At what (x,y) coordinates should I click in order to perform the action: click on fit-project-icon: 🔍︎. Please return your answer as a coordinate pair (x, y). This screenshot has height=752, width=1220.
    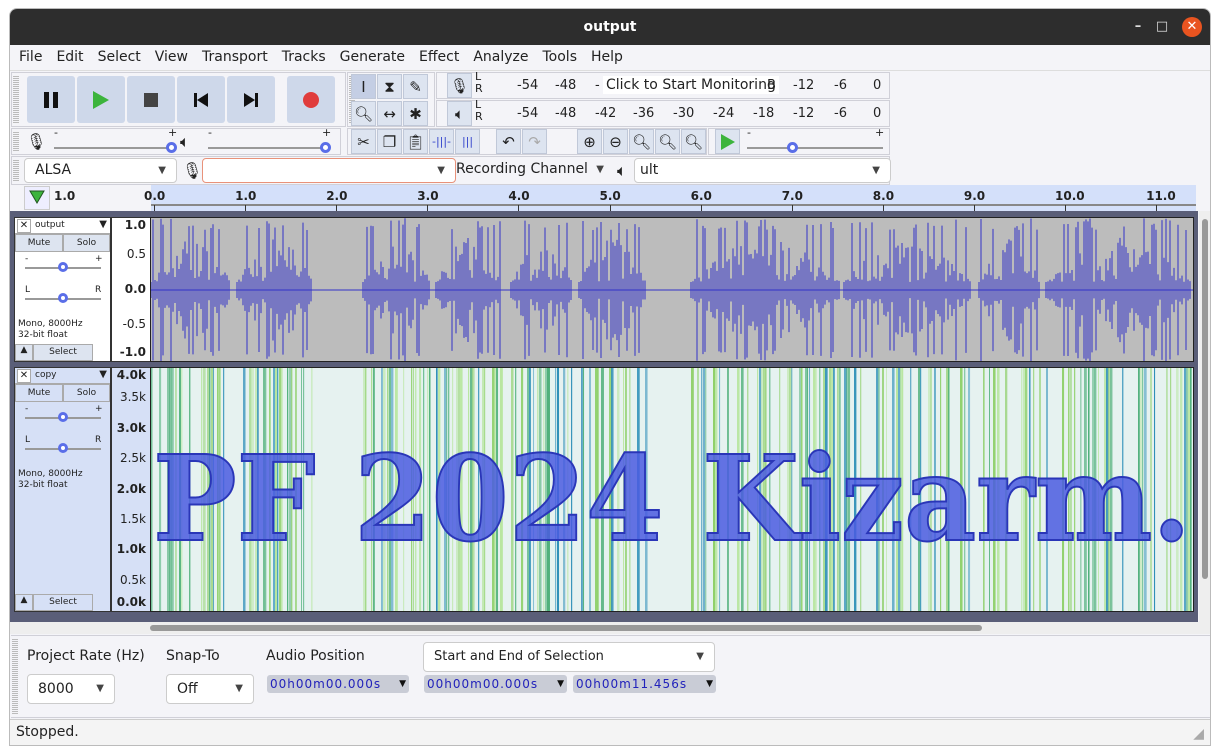
    Looking at the image, I should click on (667, 141).